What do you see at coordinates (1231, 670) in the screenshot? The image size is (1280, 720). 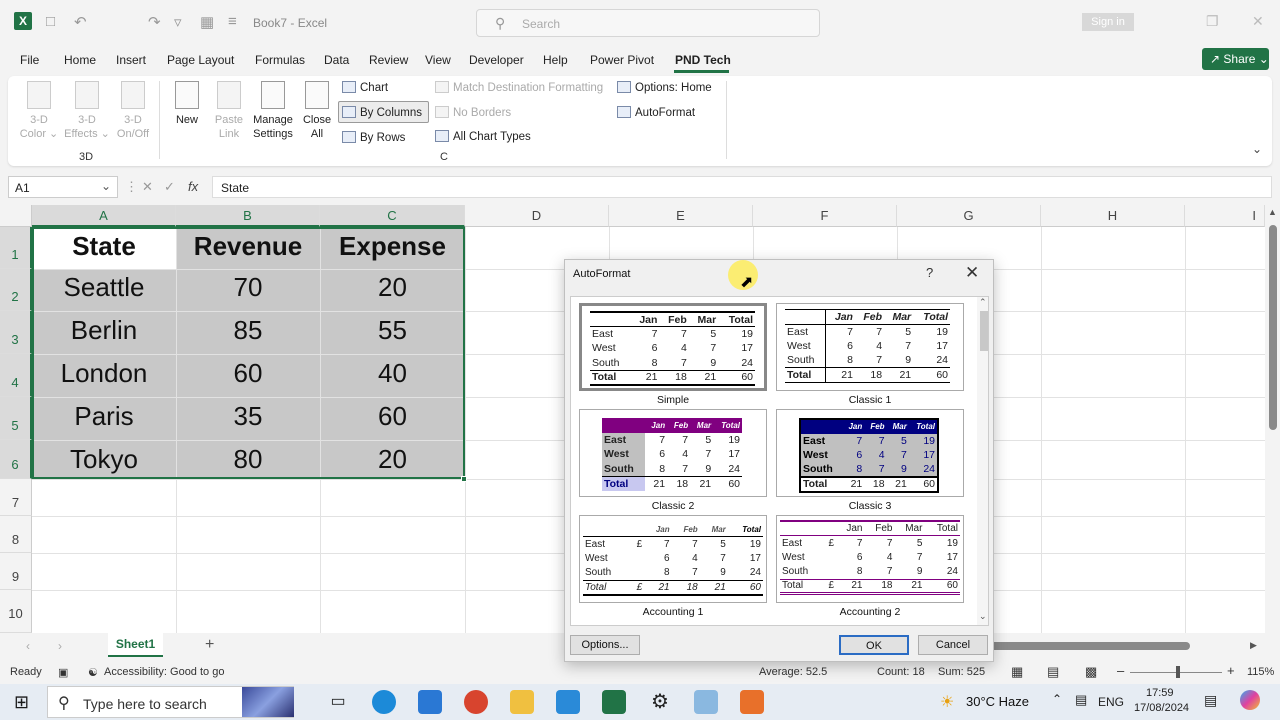 I see `zoom-in-icon: +` at bounding box center [1231, 670].